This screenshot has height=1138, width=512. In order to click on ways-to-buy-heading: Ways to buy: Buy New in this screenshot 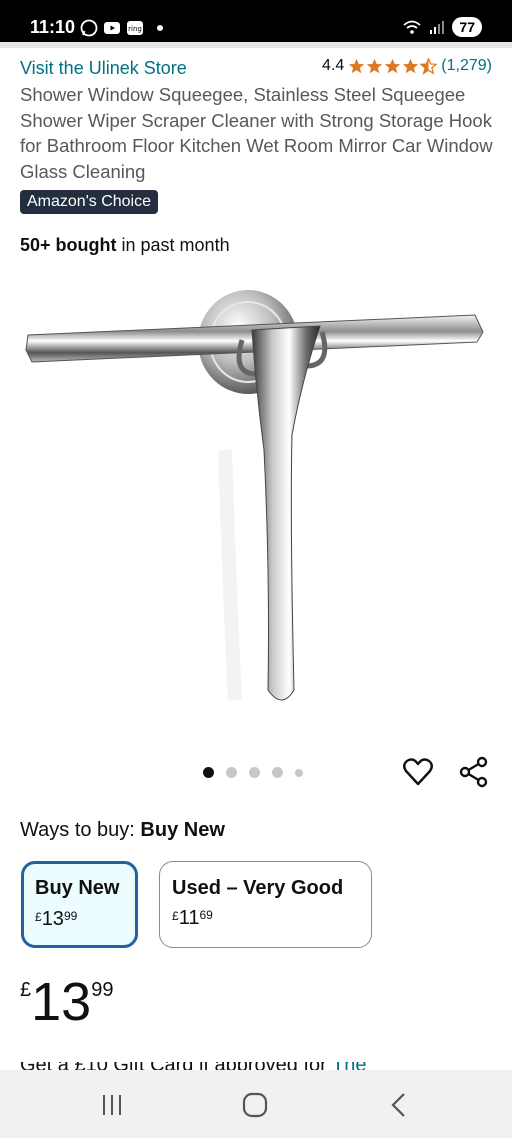, I will do `click(122, 830)`.